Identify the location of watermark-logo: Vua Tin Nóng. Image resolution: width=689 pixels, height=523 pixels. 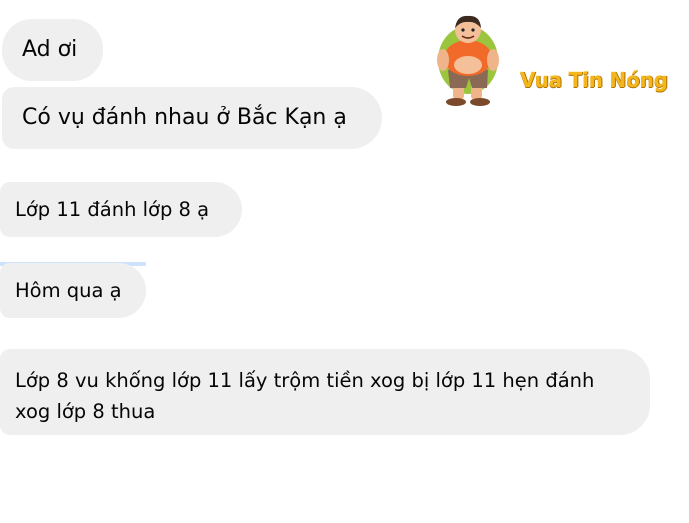
(554, 60).